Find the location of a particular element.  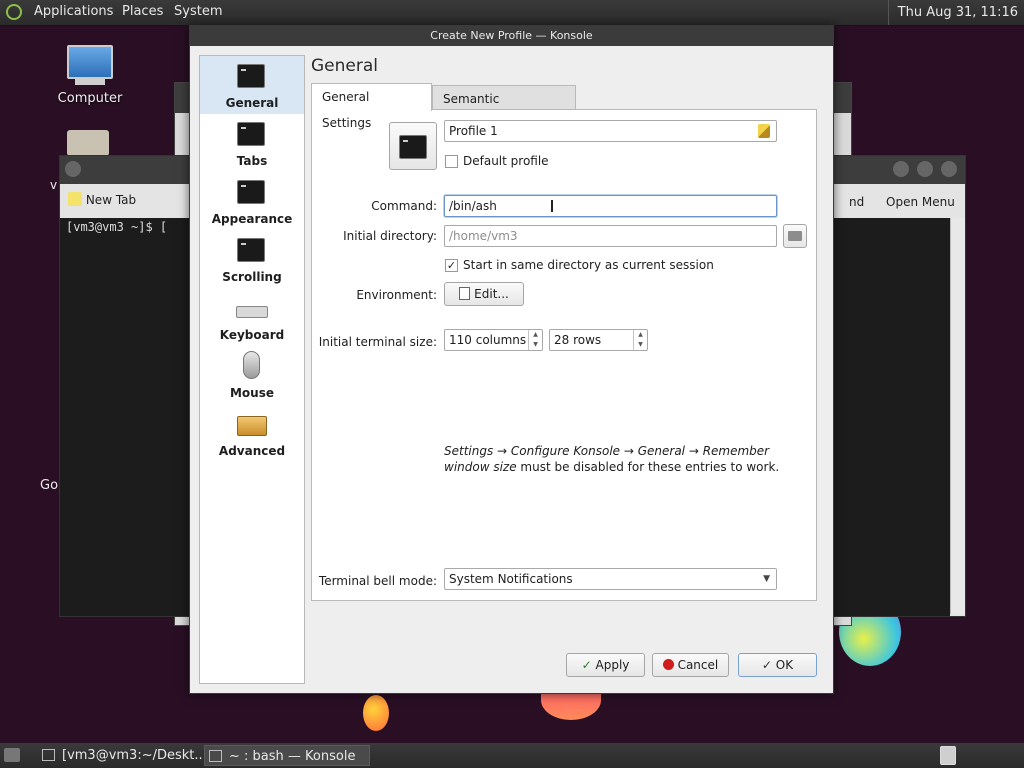

sidebar-item-appearance: Appearance is located at coordinates (252, 201).